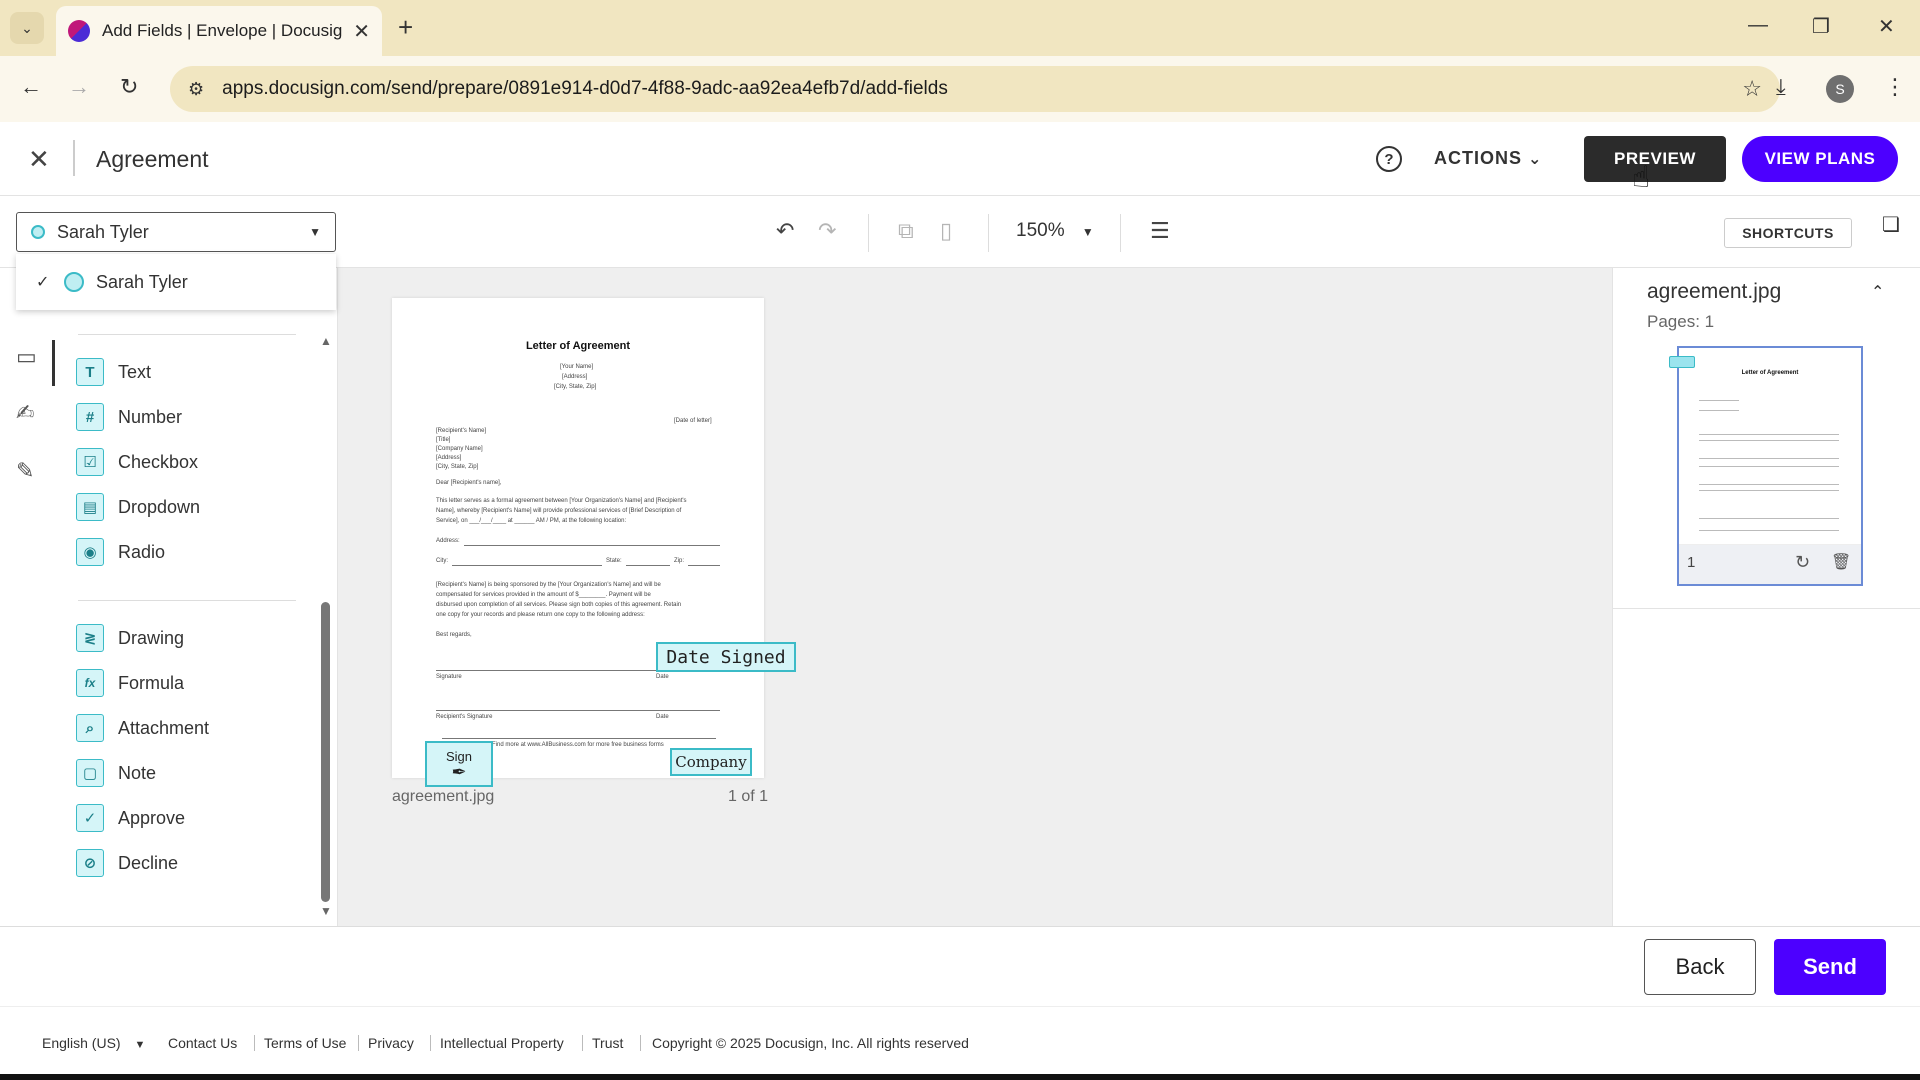 This screenshot has height=1080, width=1920. What do you see at coordinates (31, 87) in the screenshot?
I see `back-arrow-icon: ←` at bounding box center [31, 87].